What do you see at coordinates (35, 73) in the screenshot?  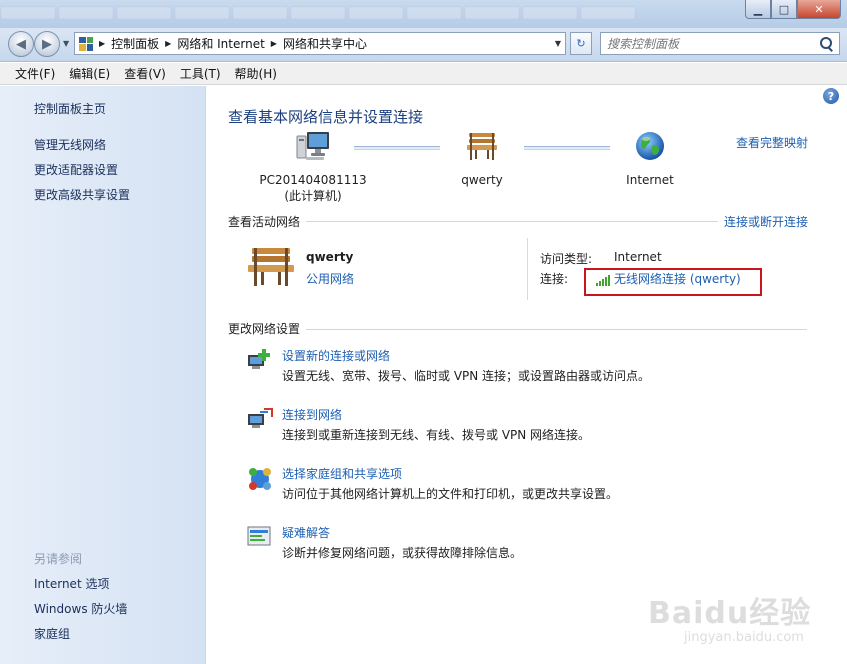 I see `menu-file: 文件(F)` at bounding box center [35, 73].